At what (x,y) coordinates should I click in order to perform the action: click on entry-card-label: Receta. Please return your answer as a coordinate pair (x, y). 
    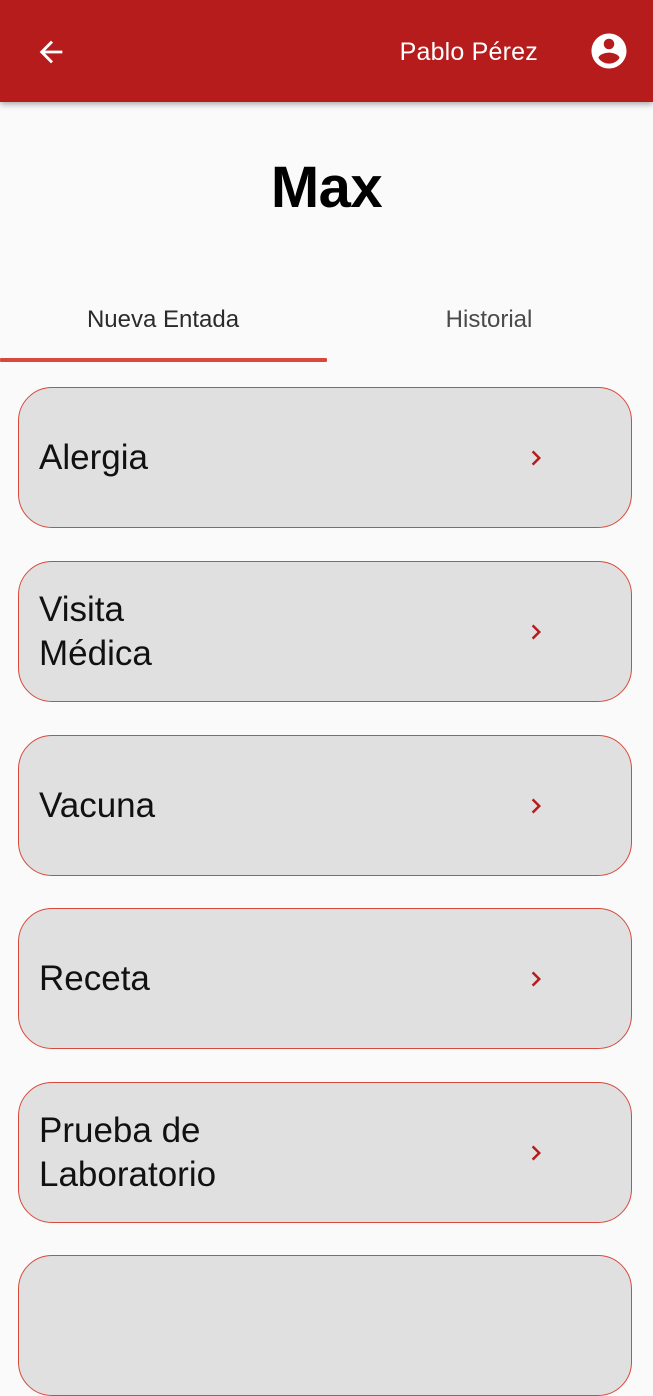
    Looking at the image, I should click on (94, 978).